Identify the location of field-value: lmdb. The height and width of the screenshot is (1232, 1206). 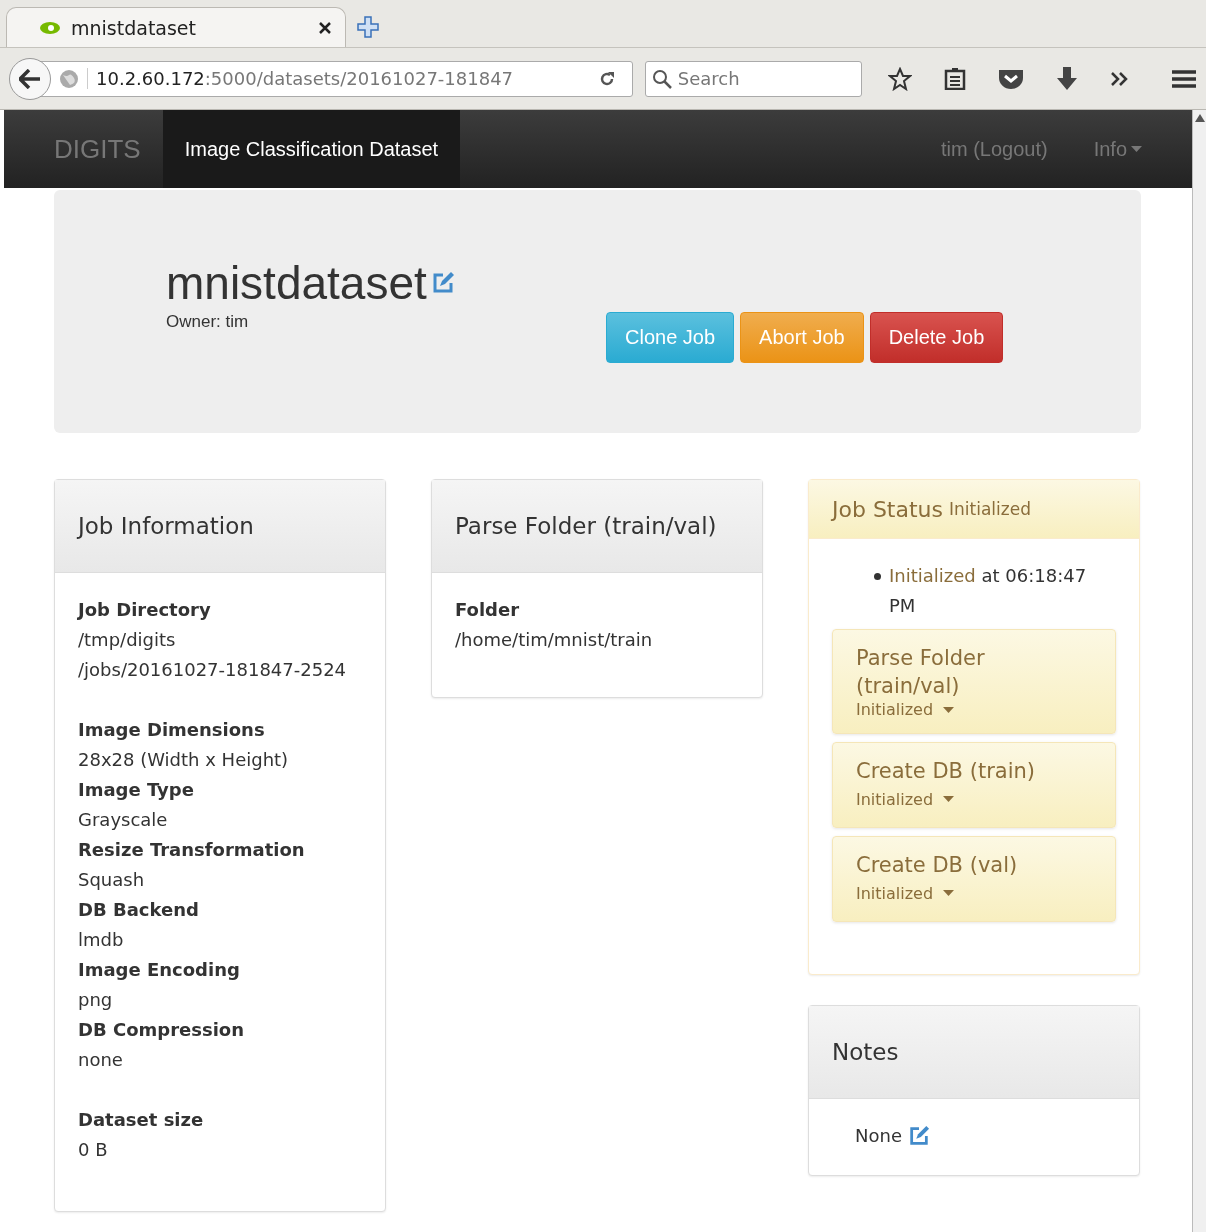
(101, 940).